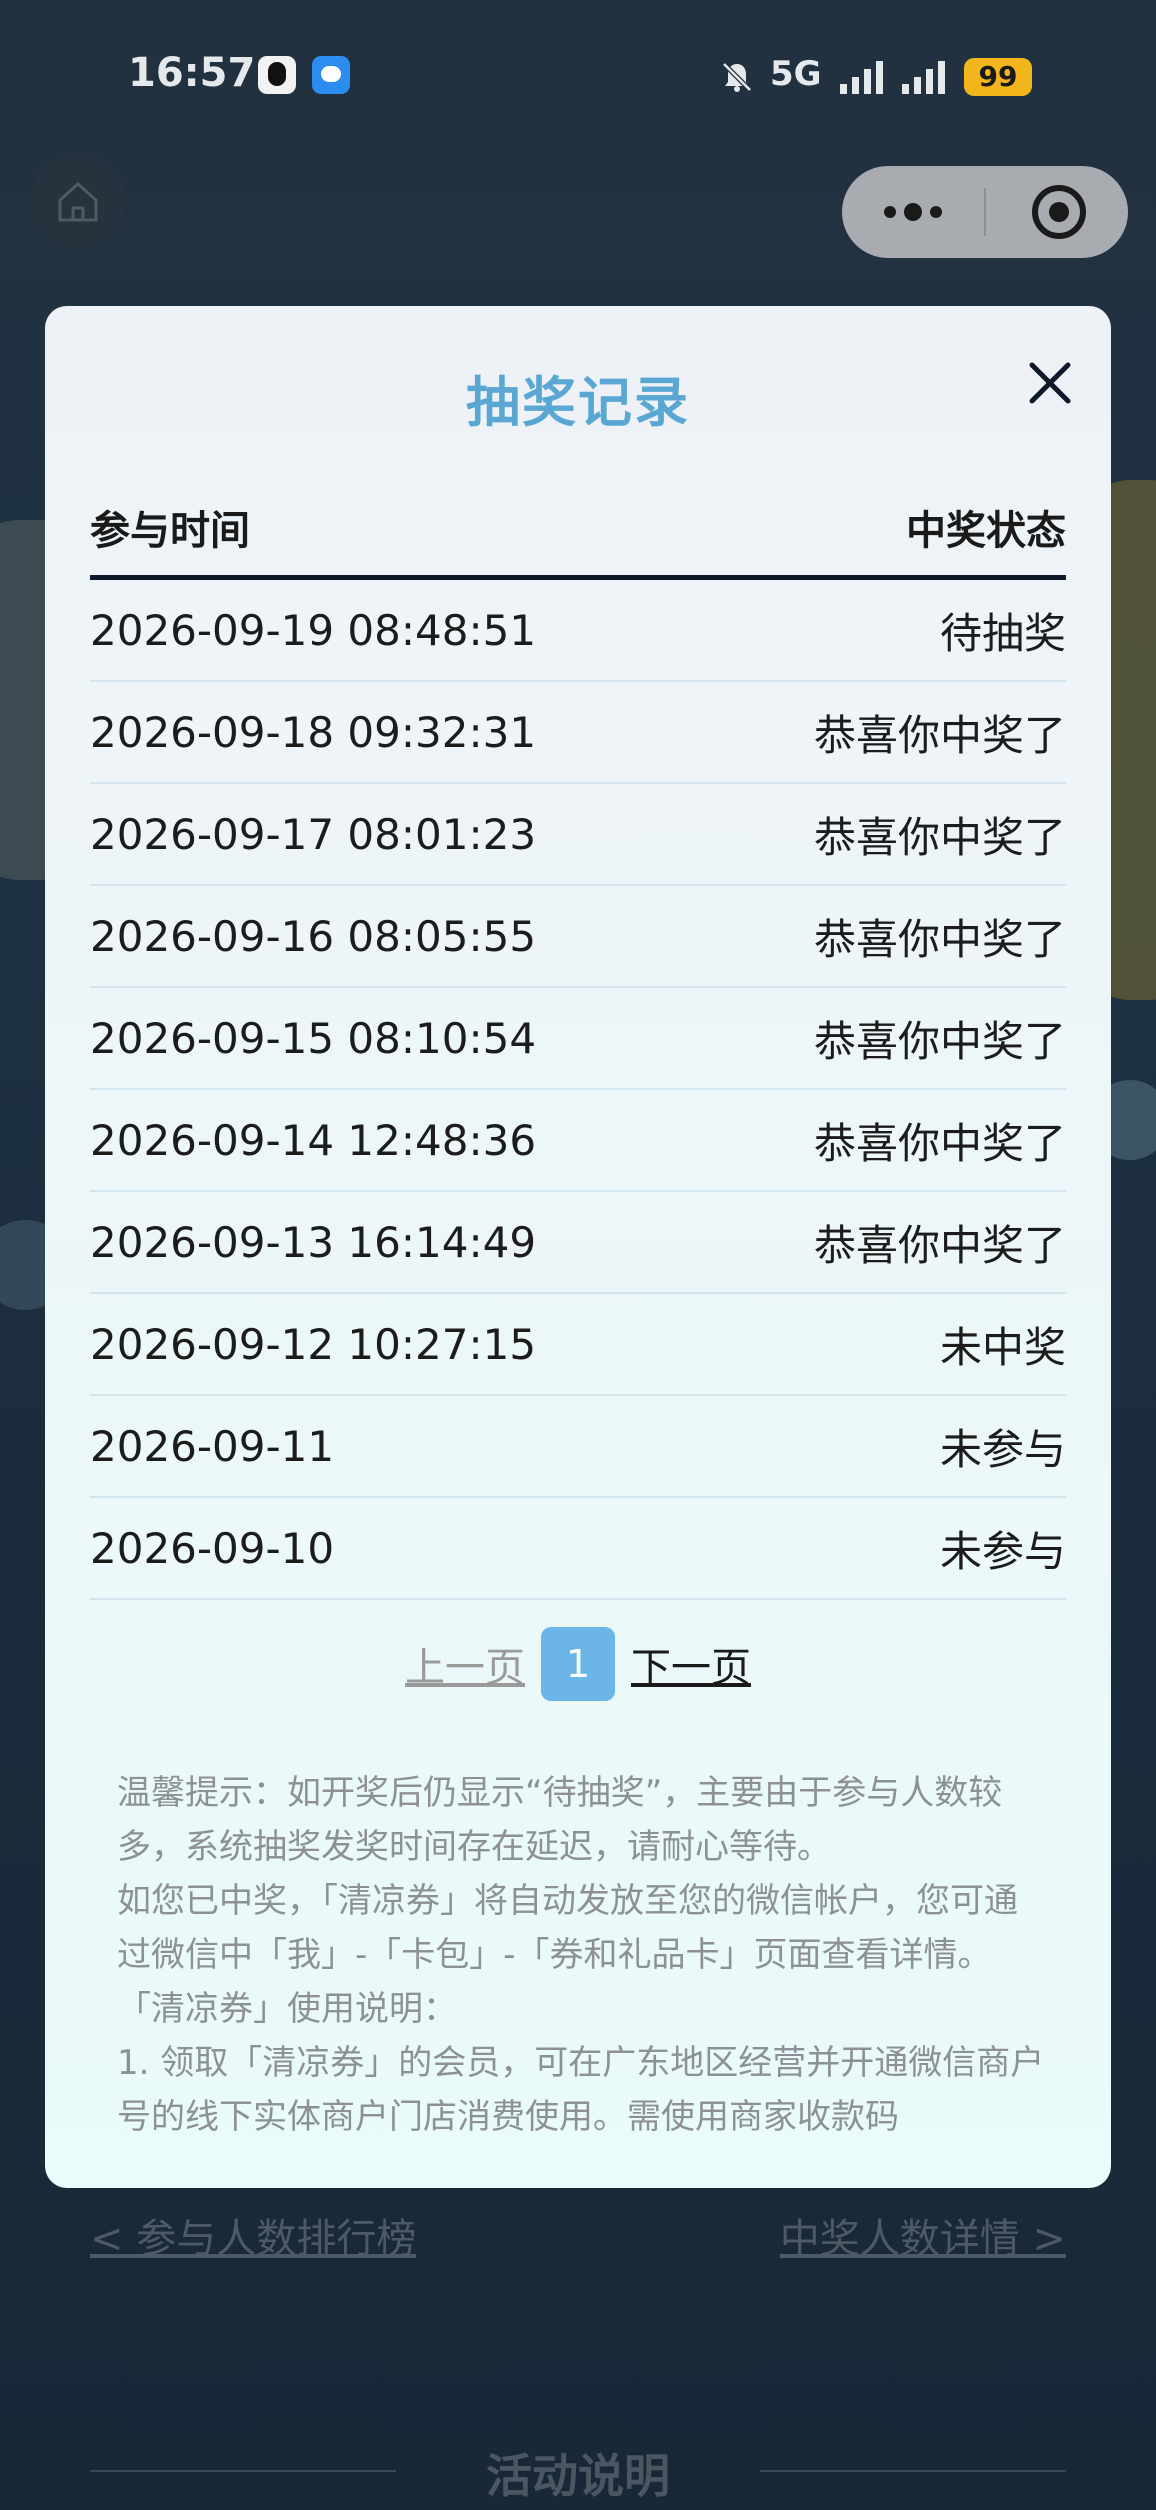 This screenshot has height=2510, width=1156. What do you see at coordinates (313, 1140) in the screenshot?
I see `row-time: 2026-09-14 12:48:36` at bounding box center [313, 1140].